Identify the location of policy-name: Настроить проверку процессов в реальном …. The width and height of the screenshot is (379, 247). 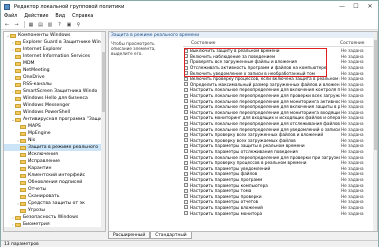
(248, 163).